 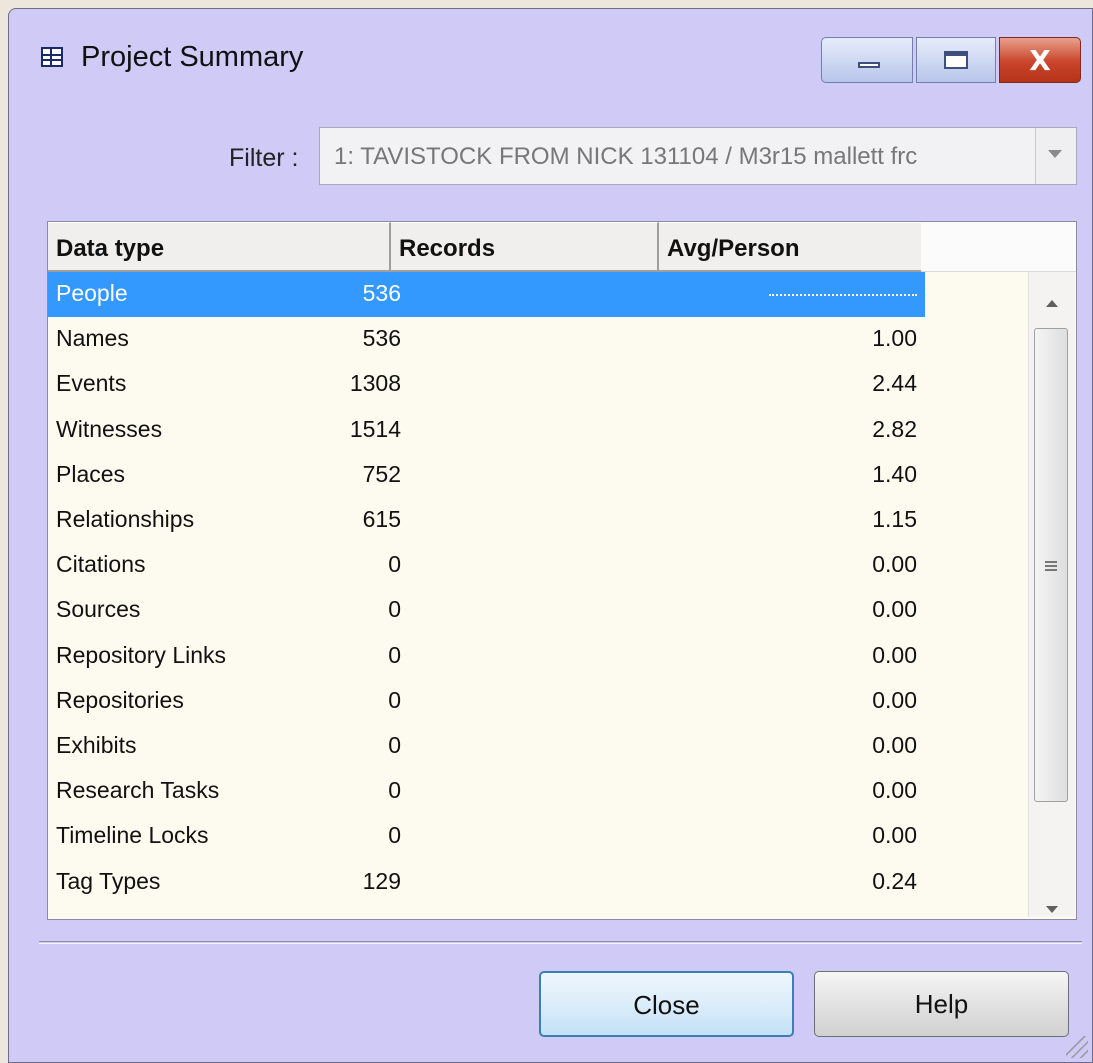 I want to click on cell-data-type: Repository Links, so click(x=141, y=654).